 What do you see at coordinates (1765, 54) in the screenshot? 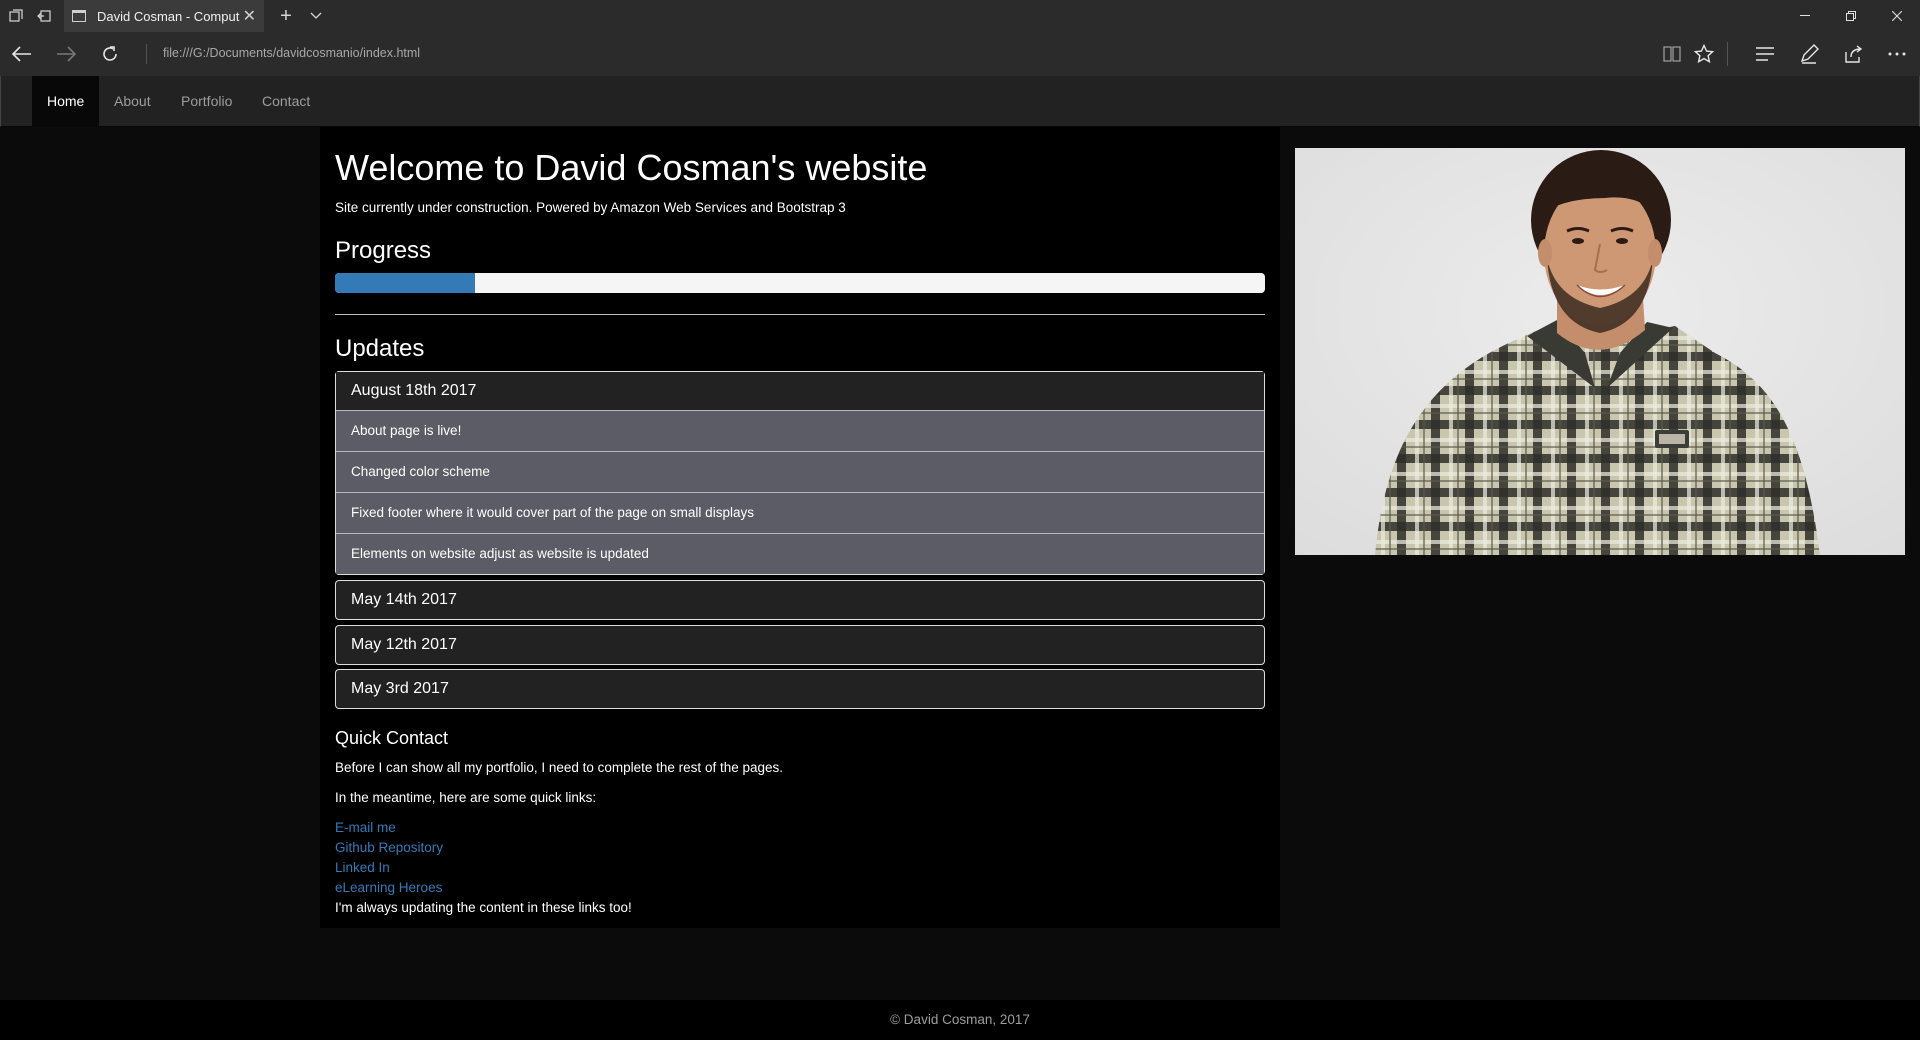
I see `hub-icon` at bounding box center [1765, 54].